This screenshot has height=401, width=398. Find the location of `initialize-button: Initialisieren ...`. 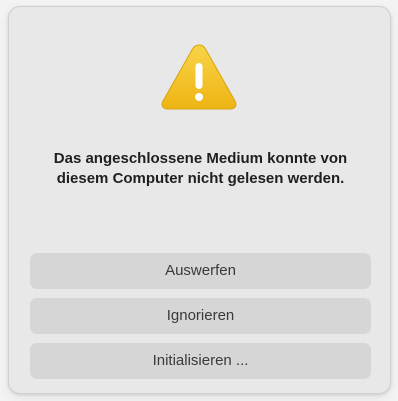

initialize-button: Initialisieren ... is located at coordinates (200, 361).